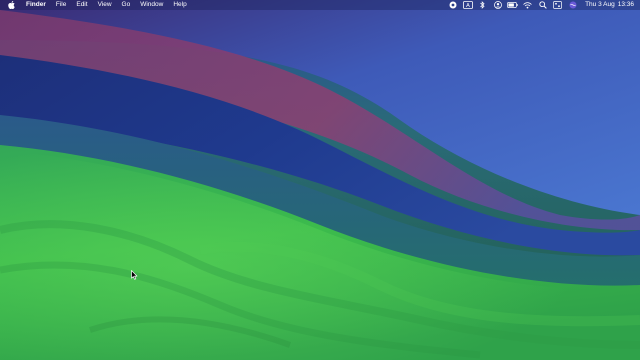  What do you see at coordinates (482, 5) in the screenshot?
I see `bluetooth-icon` at bounding box center [482, 5].